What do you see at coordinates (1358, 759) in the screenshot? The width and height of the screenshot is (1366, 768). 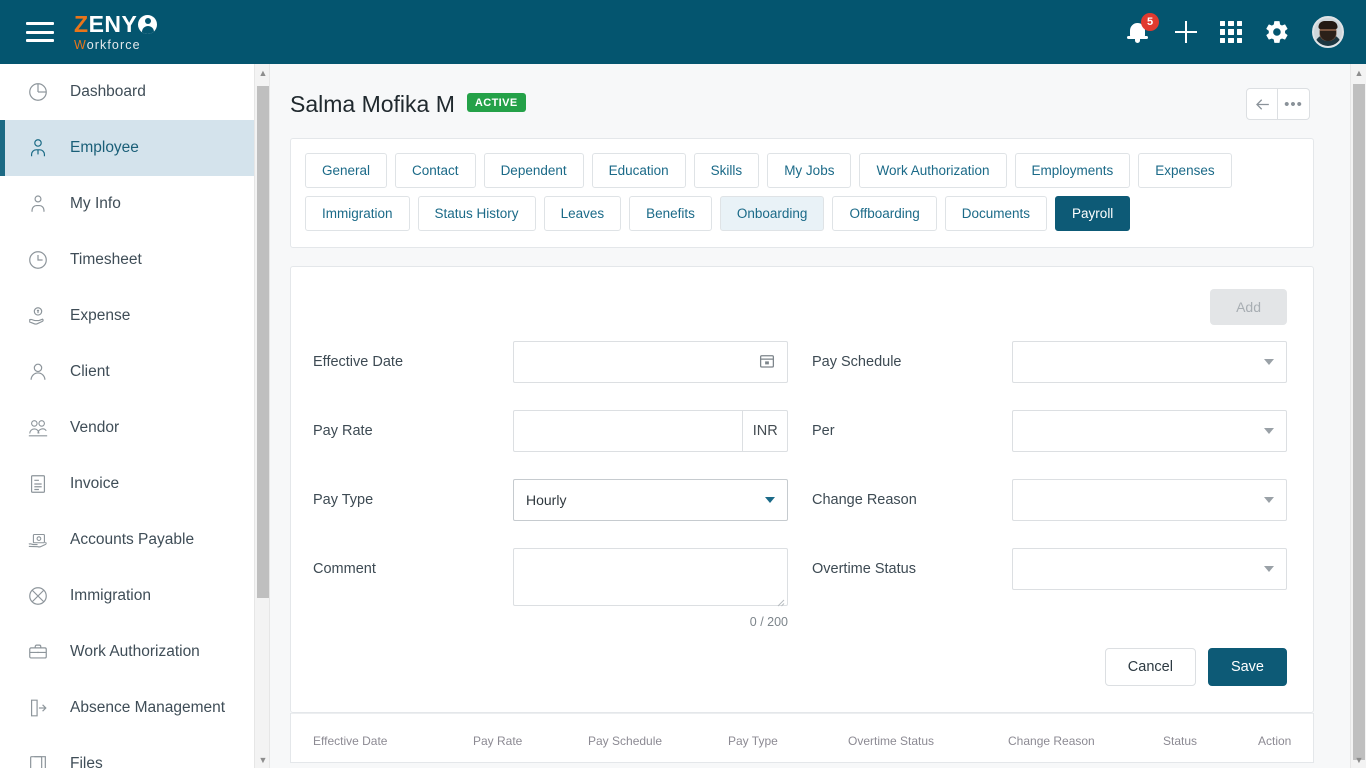 I see `page-scroll-down-arrow-icon: ▼` at bounding box center [1358, 759].